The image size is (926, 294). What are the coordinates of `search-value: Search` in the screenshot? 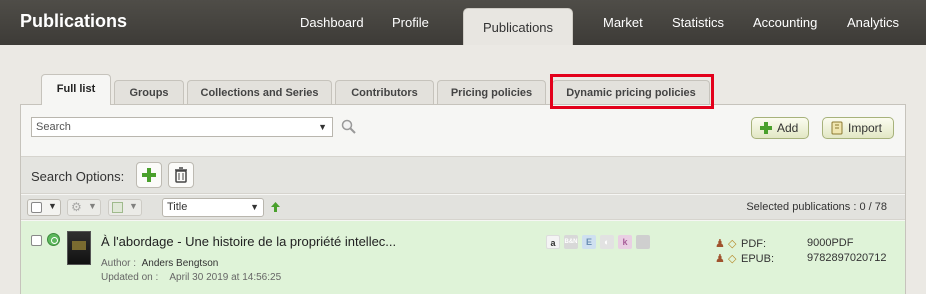 It's located at (53, 127).